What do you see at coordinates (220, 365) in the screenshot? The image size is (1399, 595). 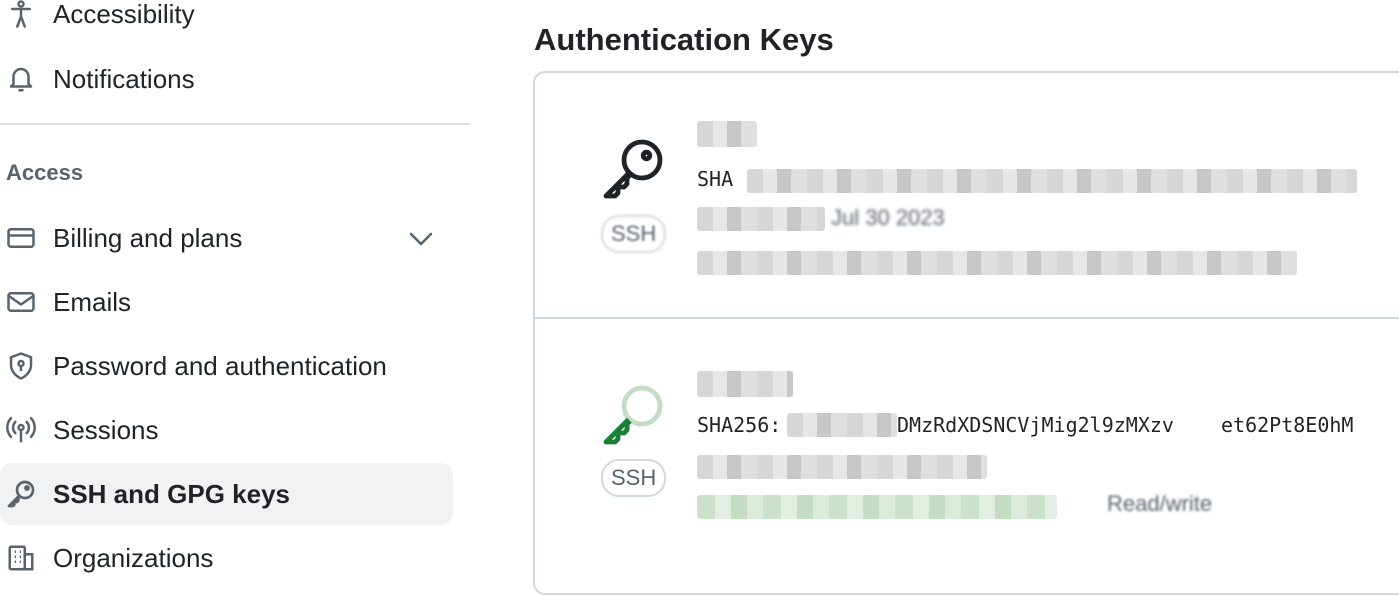 I see `sidebar-item-label: Password and authentication` at bounding box center [220, 365].